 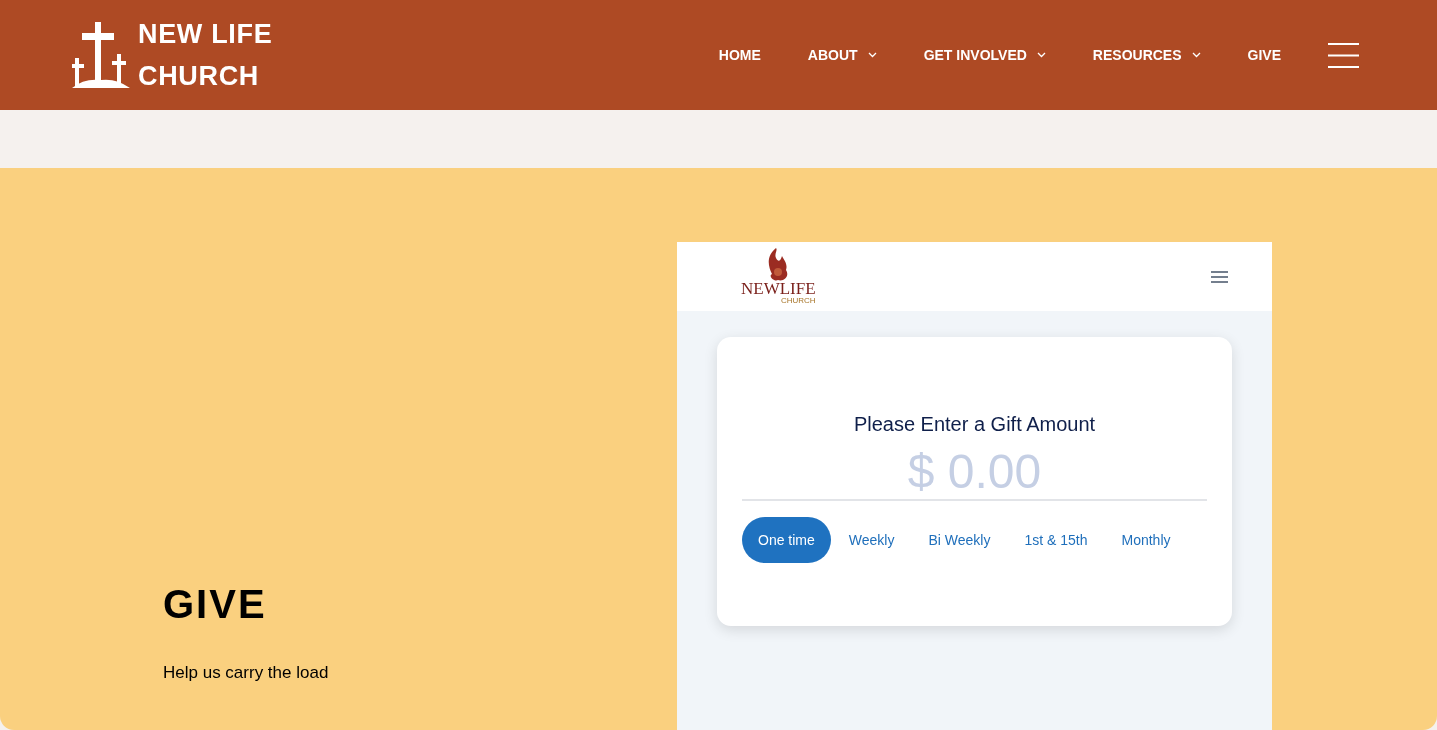 I want to click on section-title: GIVE, so click(x=215, y=603).